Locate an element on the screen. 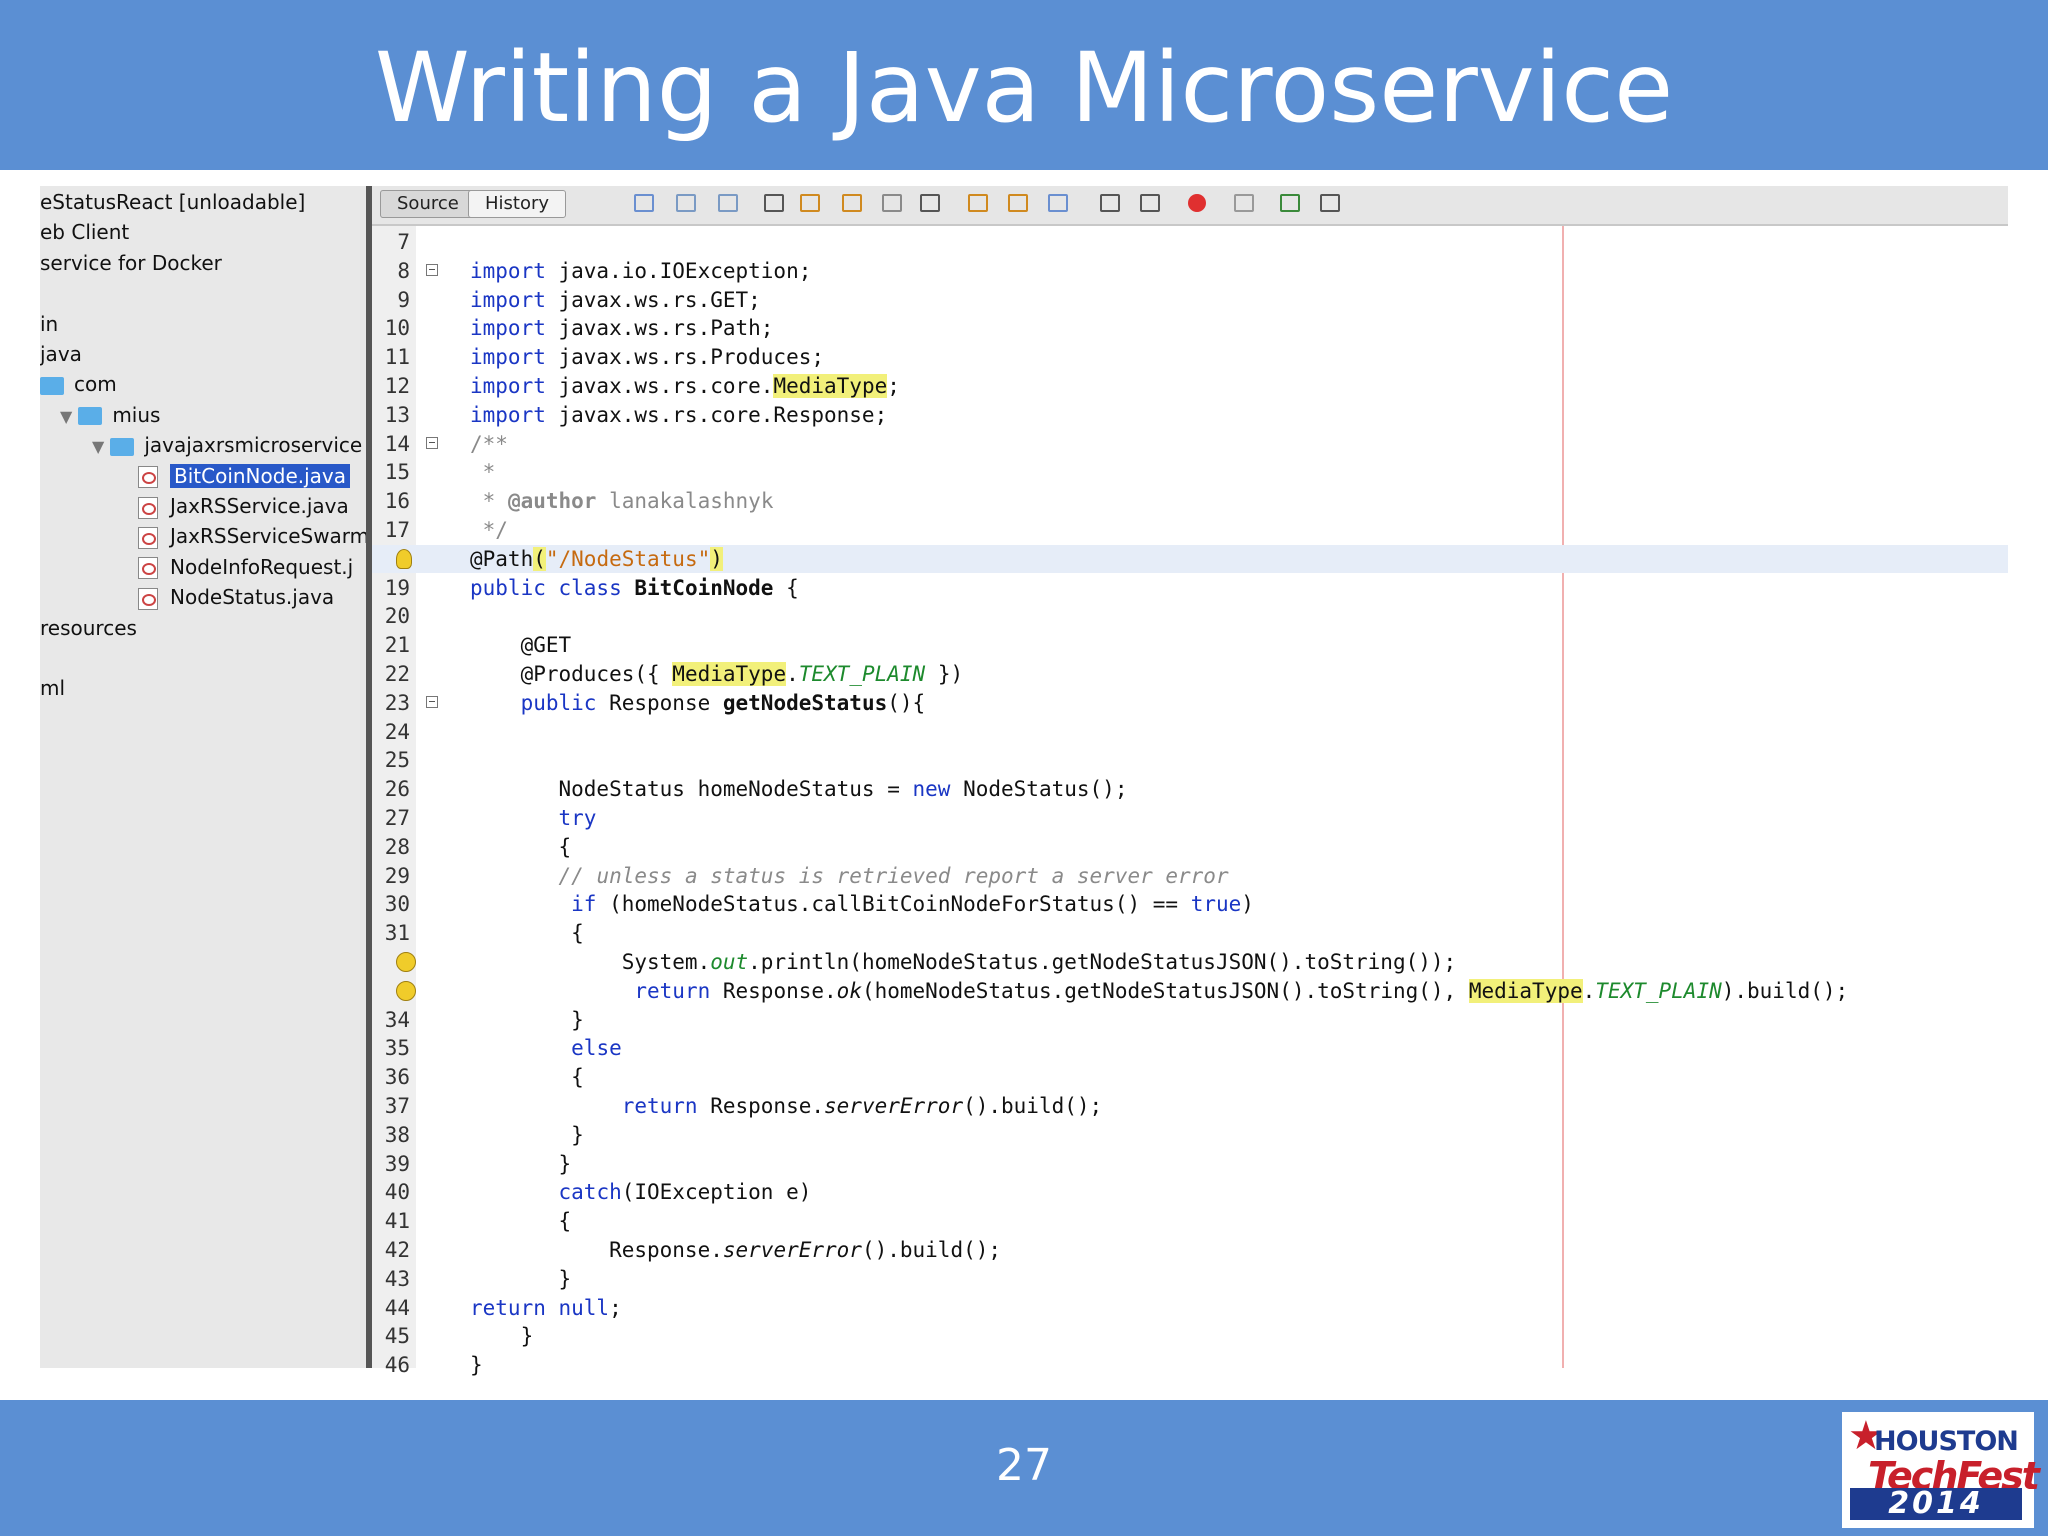 The image size is (2048, 1536). tree-item: ml is located at coordinates (52, 688).